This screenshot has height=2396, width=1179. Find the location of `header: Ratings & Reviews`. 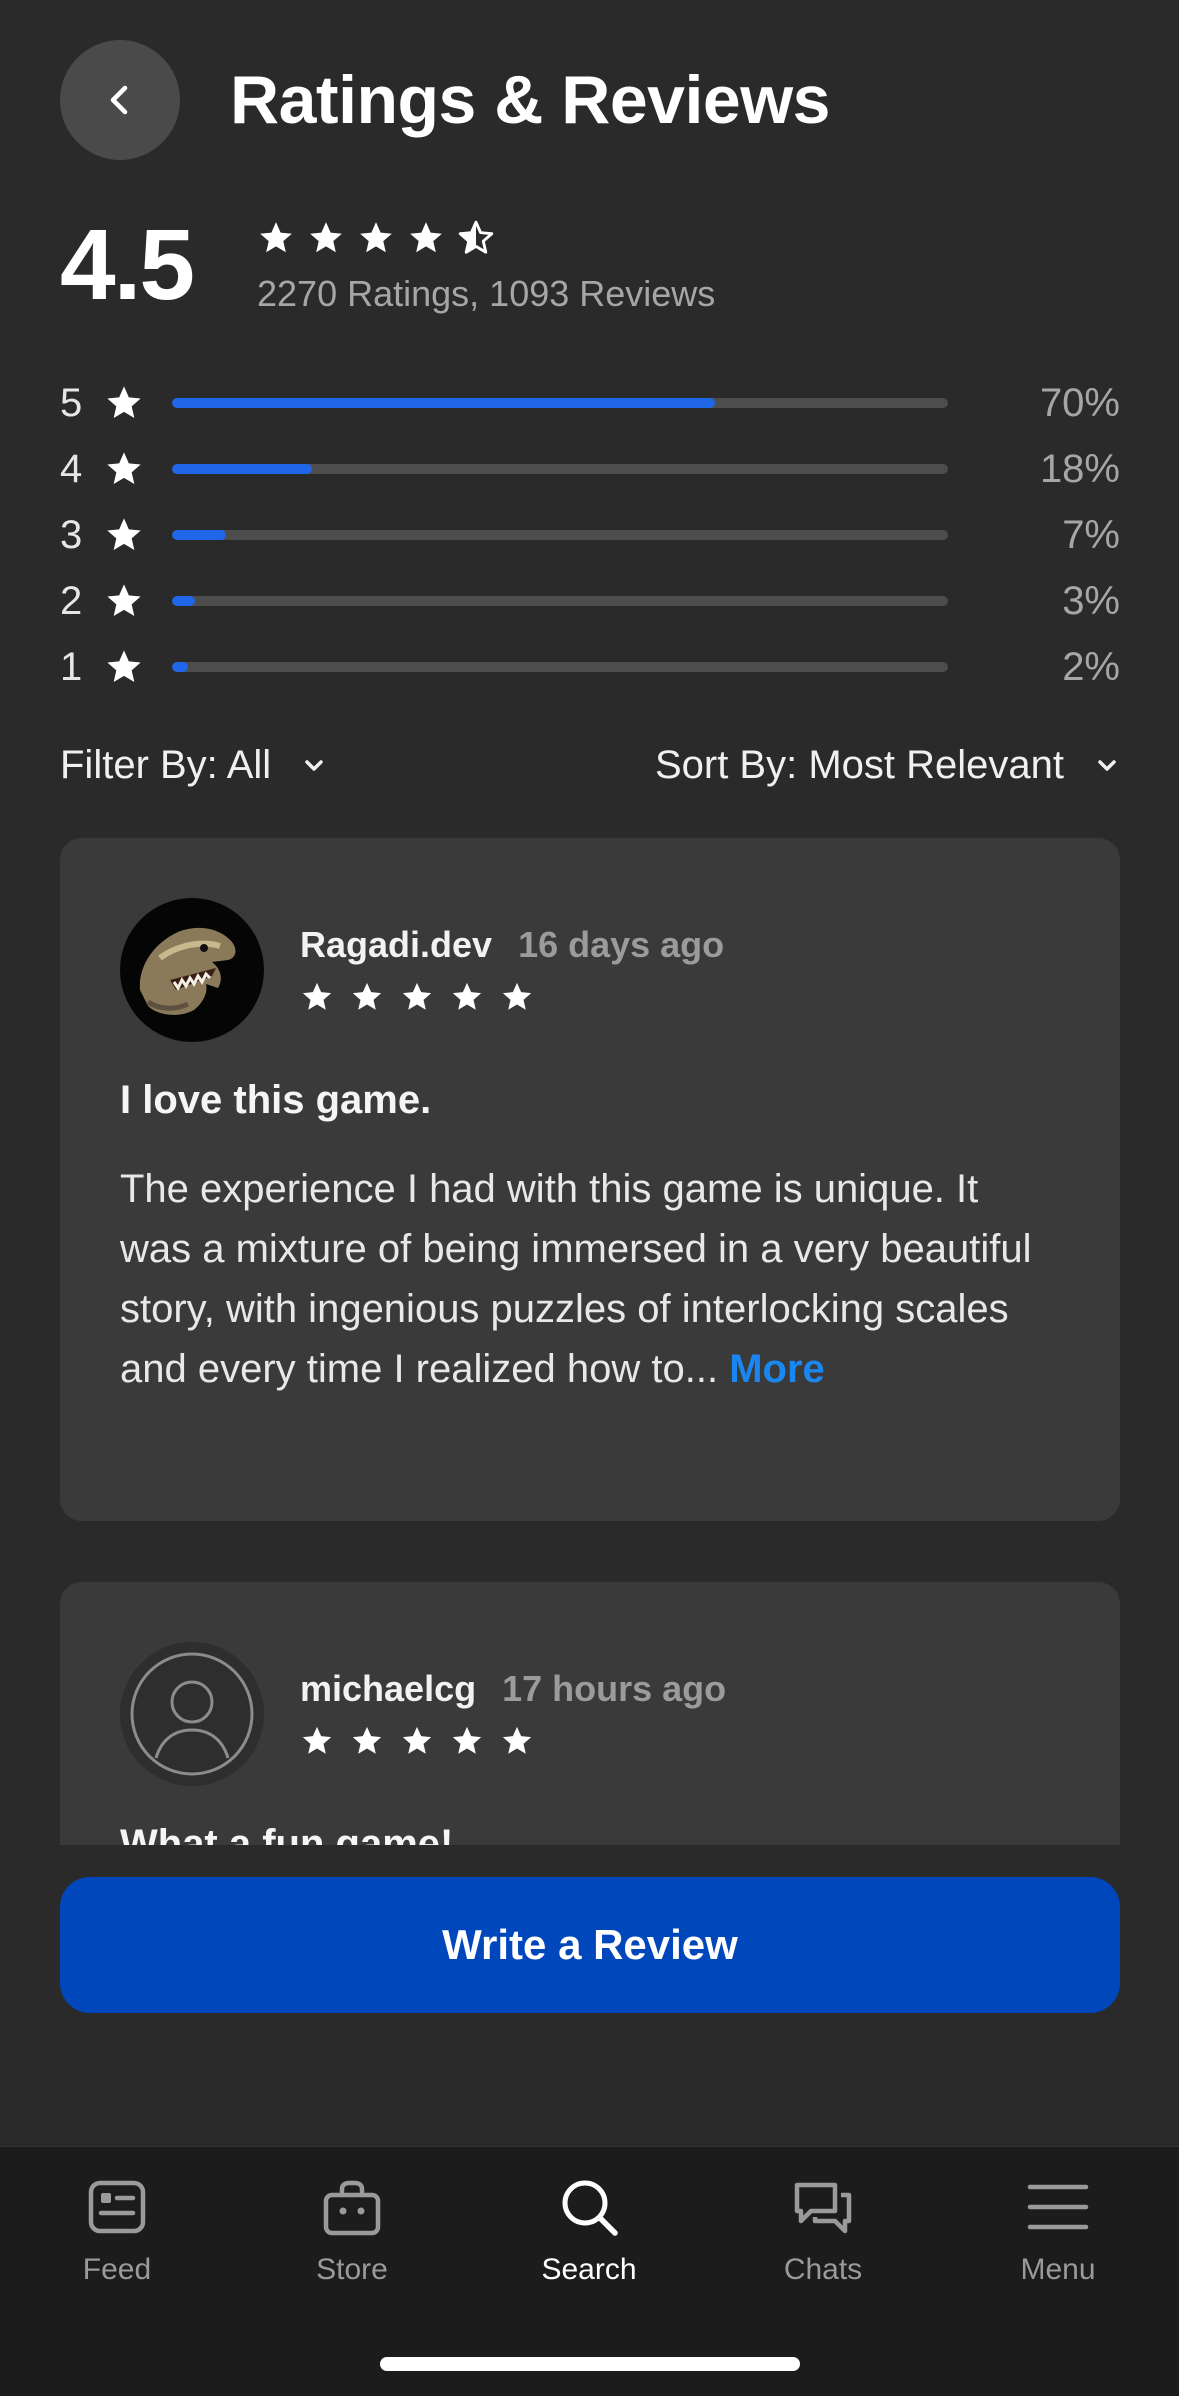

header: Ratings & Reviews is located at coordinates (445, 100).